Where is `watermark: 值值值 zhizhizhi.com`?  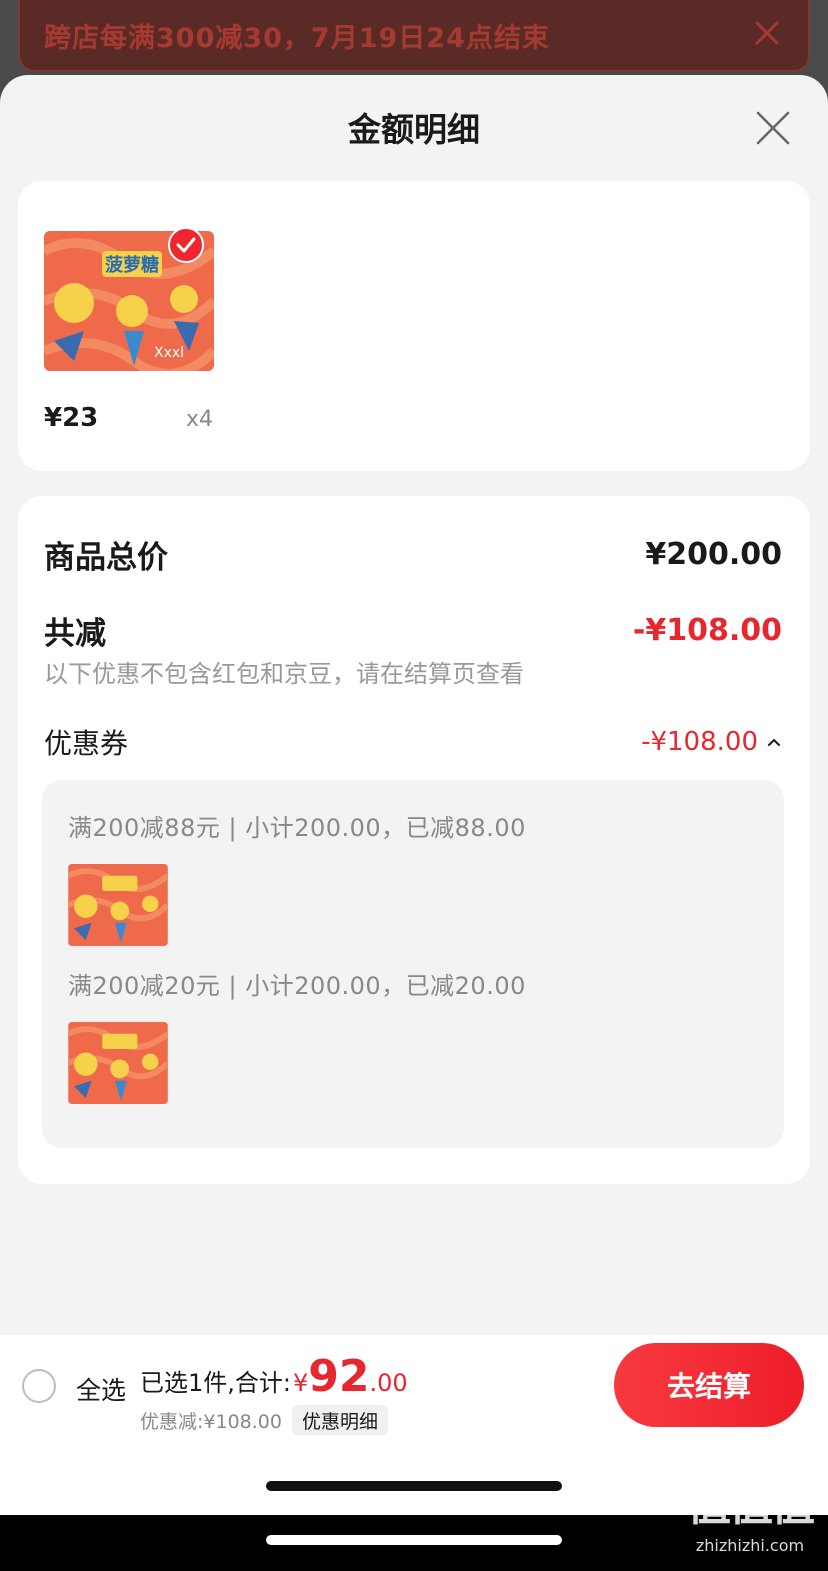
watermark: 值值值 zhizhizhi.com is located at coordinates (750, 1522).